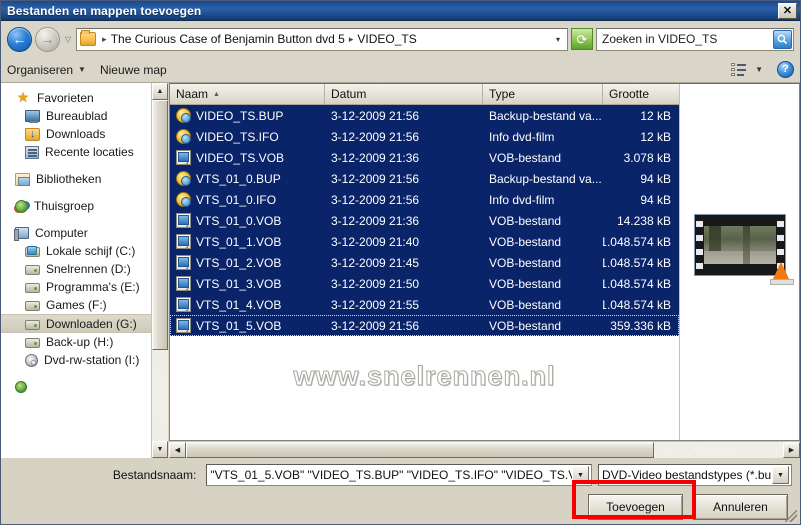 Image resolution: width=801 pixels, height=525 pixels. I want to click on filename-chevron-down-icon: ▼, so click(580, 475).